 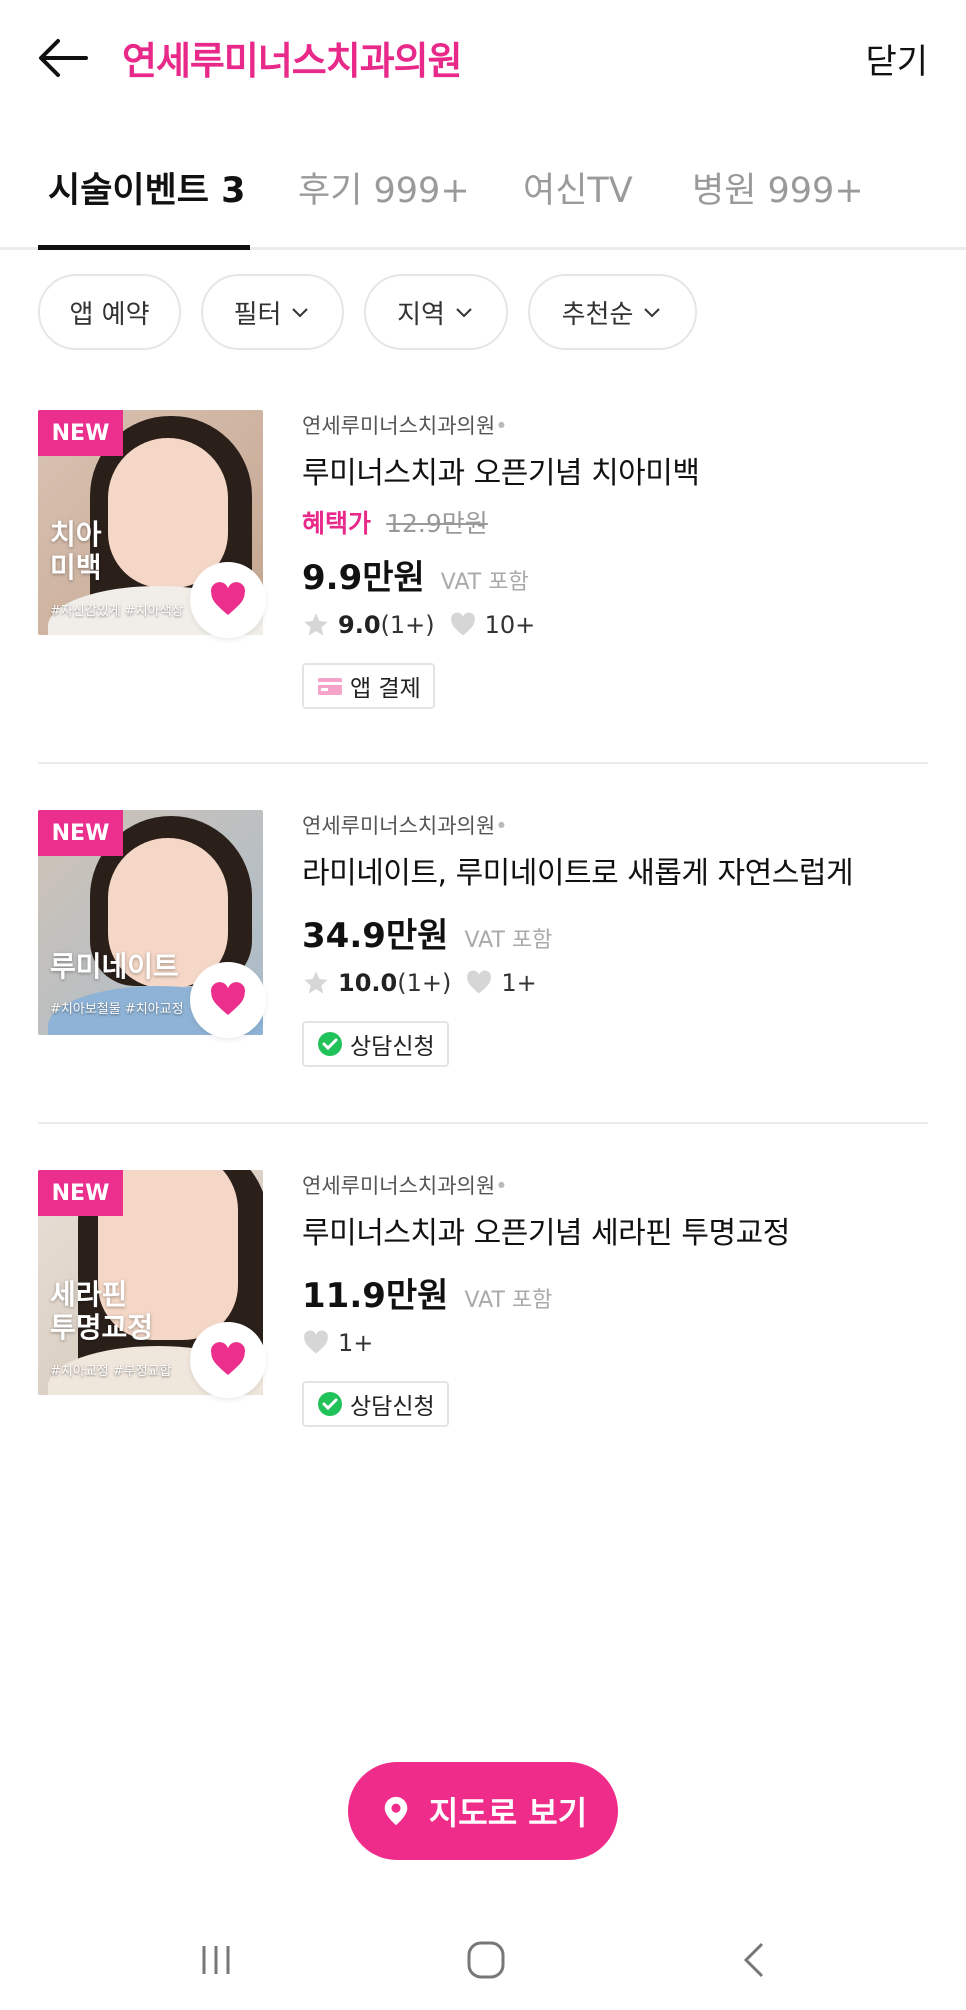 I want to click on price: 9.9만원, so click(x=363, y=578).